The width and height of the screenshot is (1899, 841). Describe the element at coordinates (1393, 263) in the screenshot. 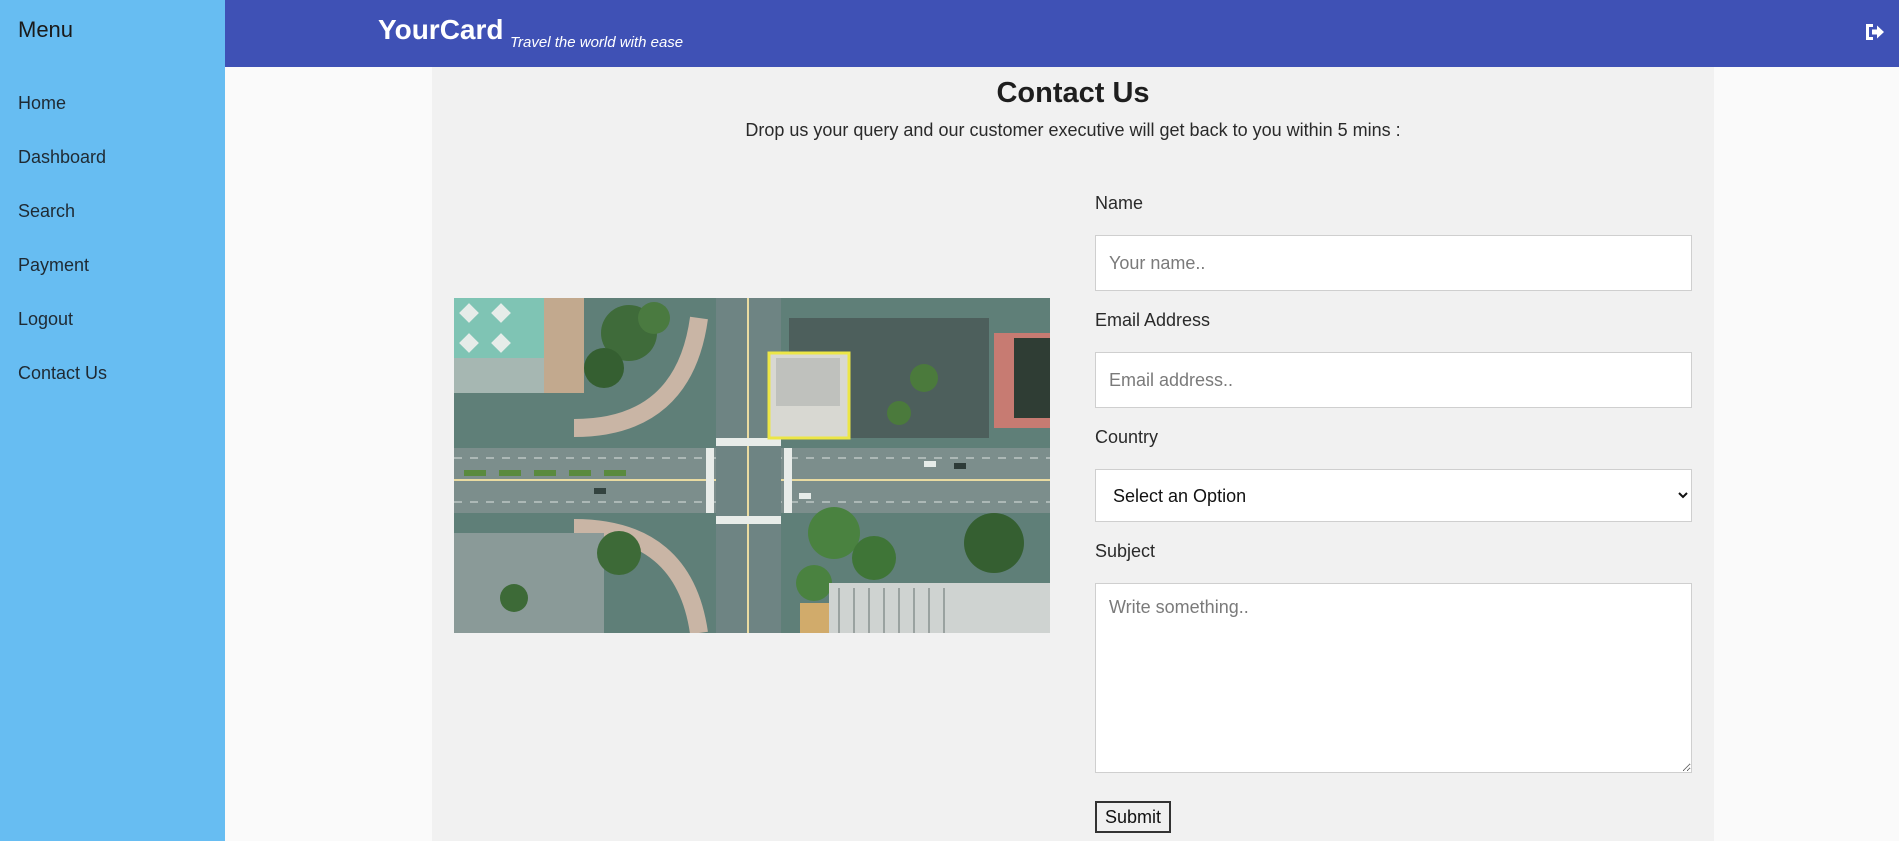

I see `name-input` at that location.